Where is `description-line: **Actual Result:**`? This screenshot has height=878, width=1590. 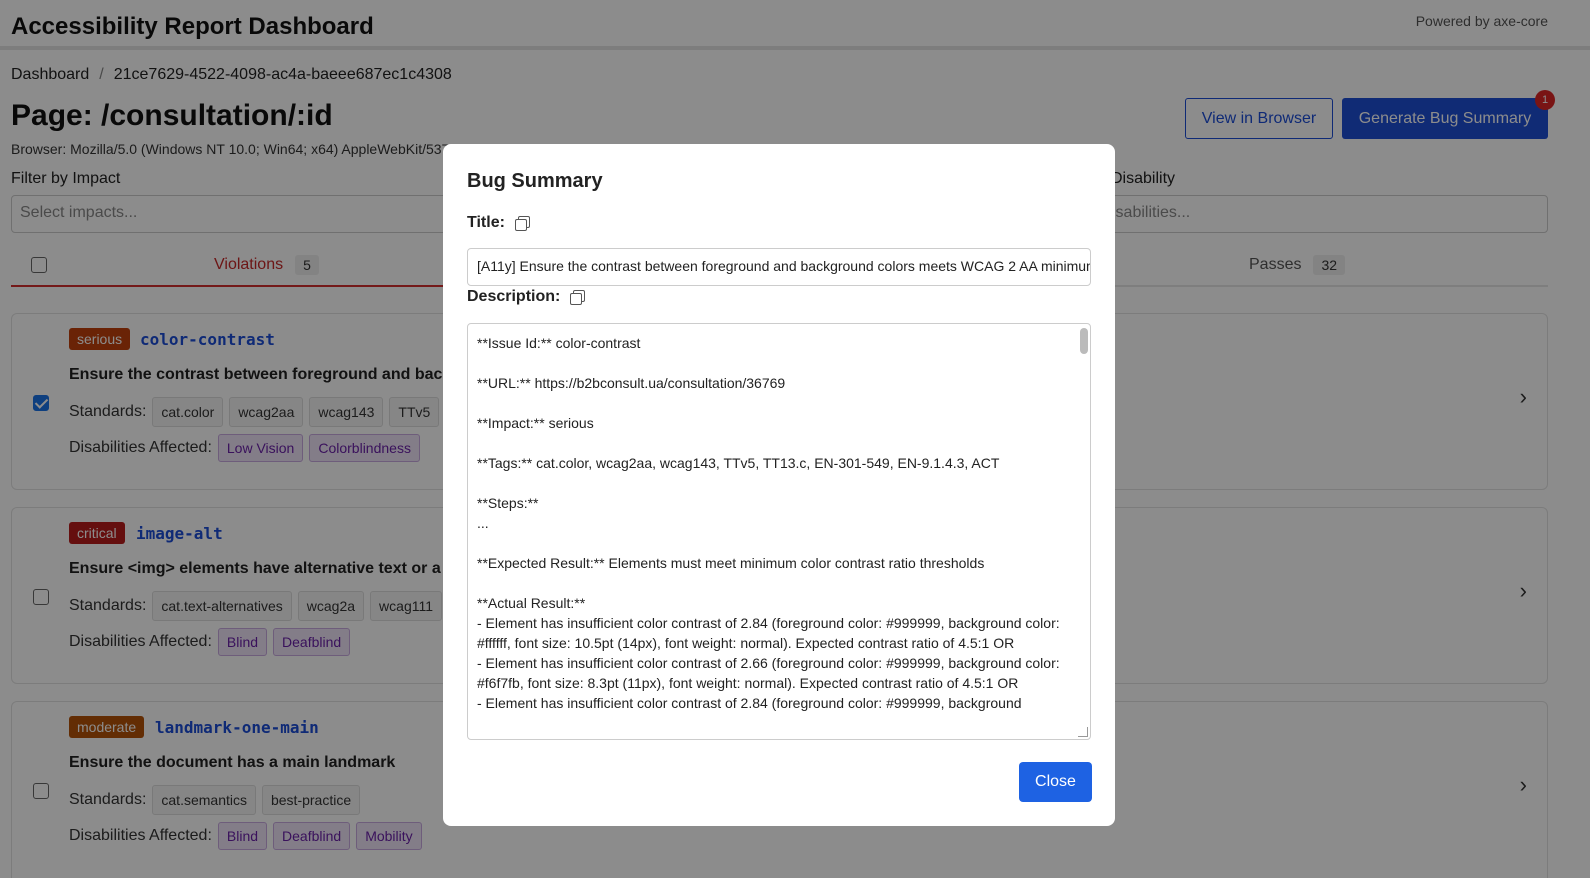 description-line: **Actual Result:** is located at coordinates (531, 603).